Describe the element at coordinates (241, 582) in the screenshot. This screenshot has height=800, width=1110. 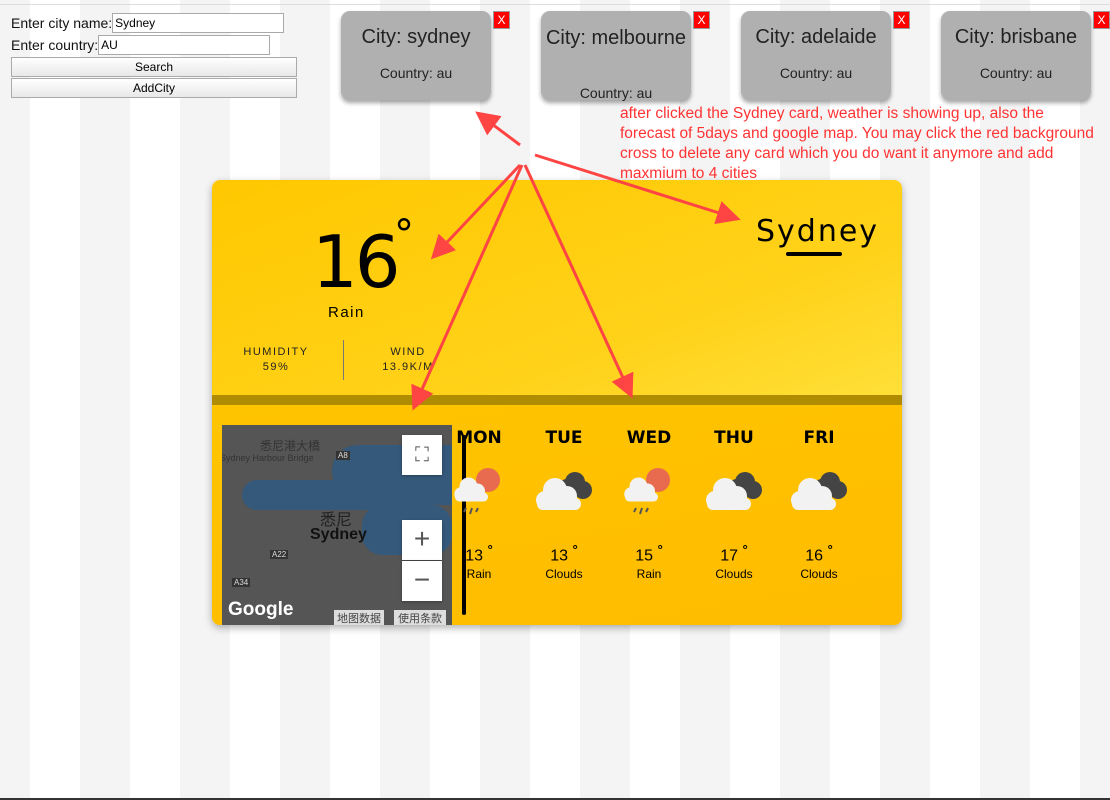
I see `road-badge: A34` at that location.